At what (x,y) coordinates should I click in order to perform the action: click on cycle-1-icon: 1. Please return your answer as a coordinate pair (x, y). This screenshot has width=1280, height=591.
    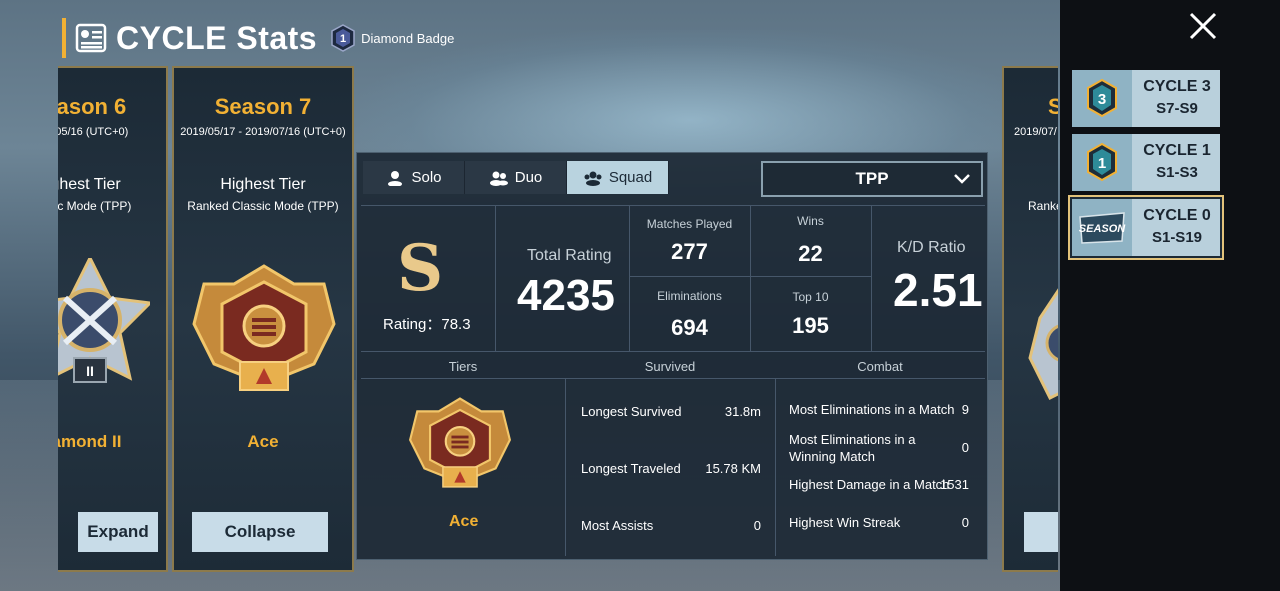
    Looking at the image, I should click on (1102, 162).